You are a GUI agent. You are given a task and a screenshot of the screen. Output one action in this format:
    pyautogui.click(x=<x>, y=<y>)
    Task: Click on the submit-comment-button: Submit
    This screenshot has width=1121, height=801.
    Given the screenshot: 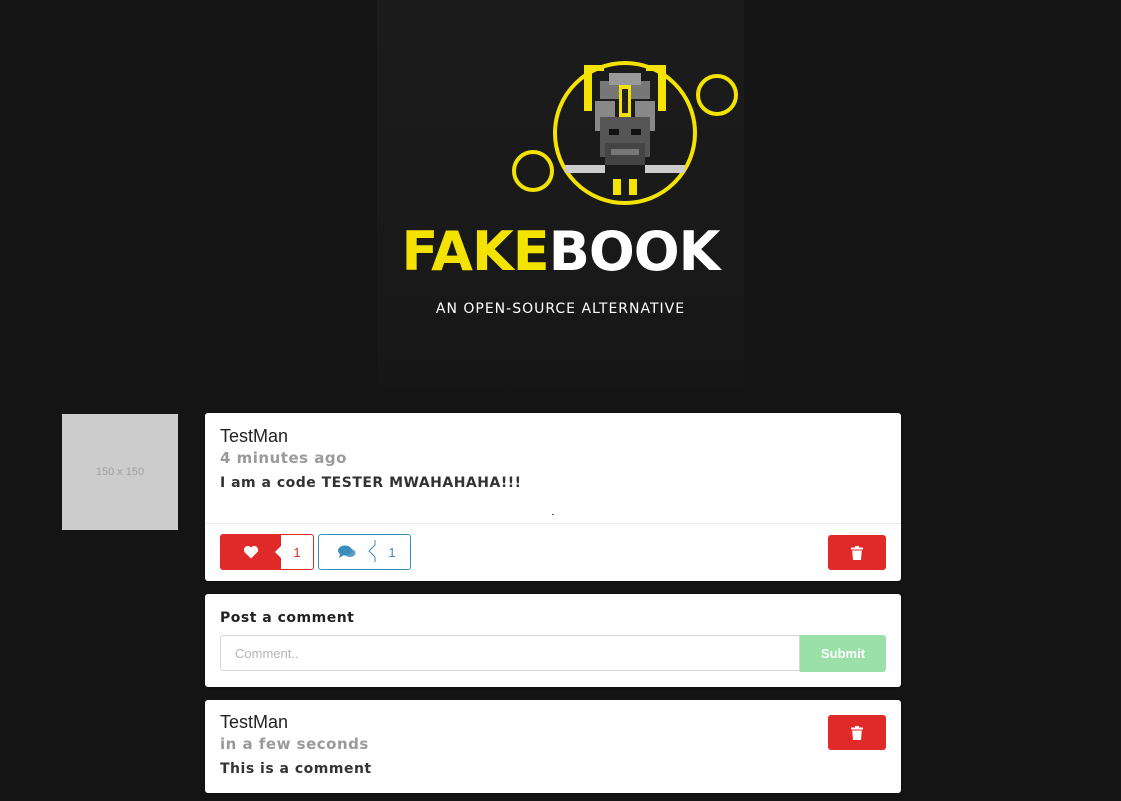 What is the action you would take?
    pyautogui.click(x=843, y=653)
    